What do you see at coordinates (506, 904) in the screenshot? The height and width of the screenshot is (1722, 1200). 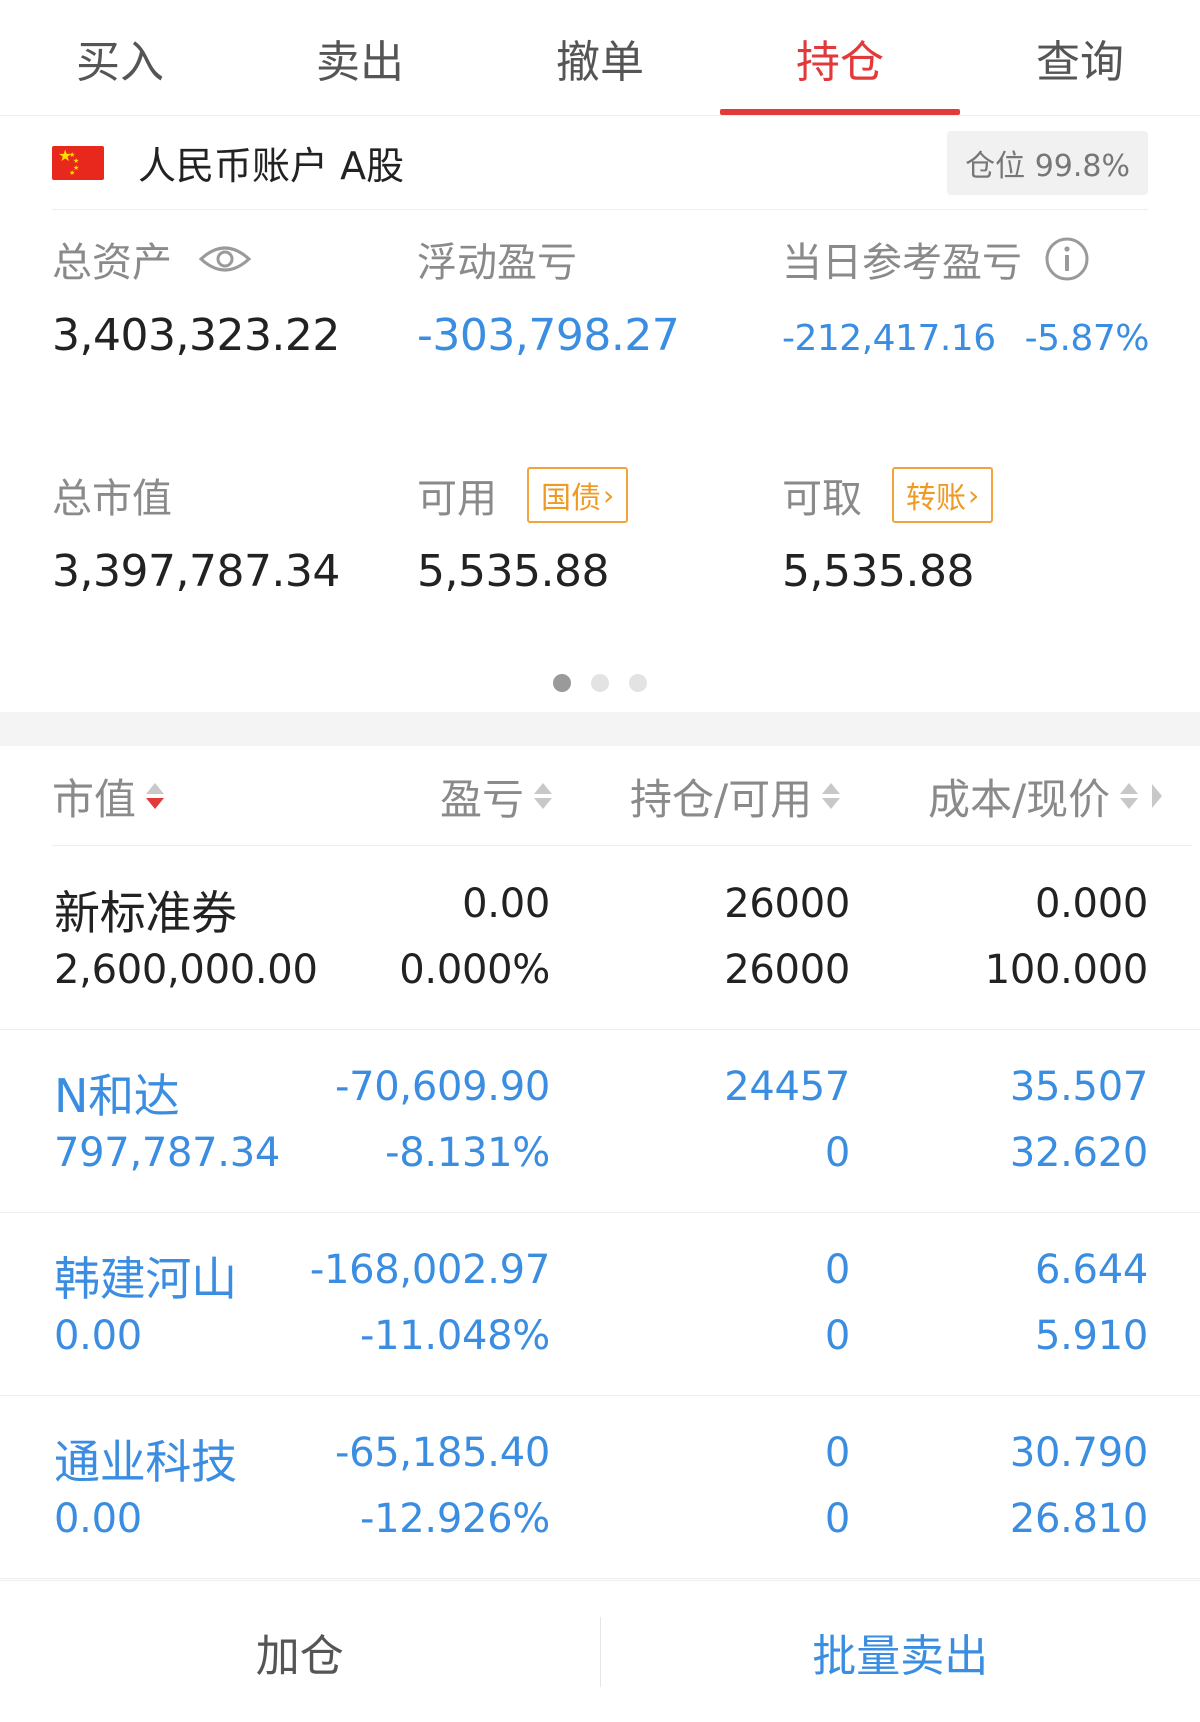 I see `stock-pnl: 0.00` at bounding box center [506, 904].